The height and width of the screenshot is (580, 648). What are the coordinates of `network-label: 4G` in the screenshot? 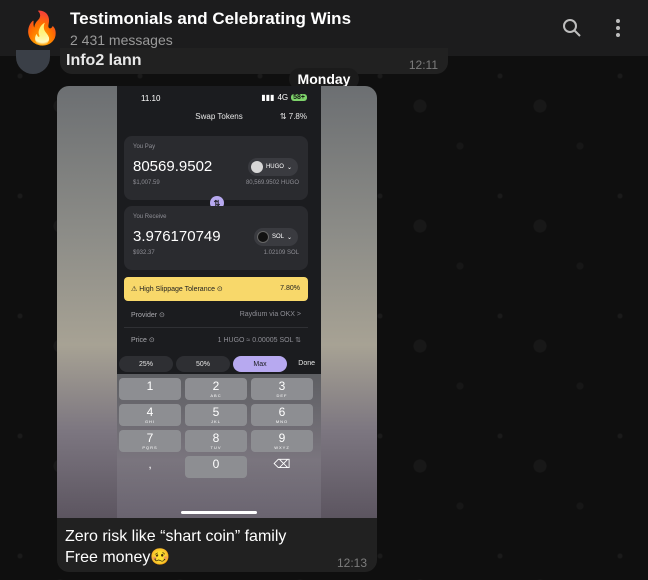 It's located at (283, 97).